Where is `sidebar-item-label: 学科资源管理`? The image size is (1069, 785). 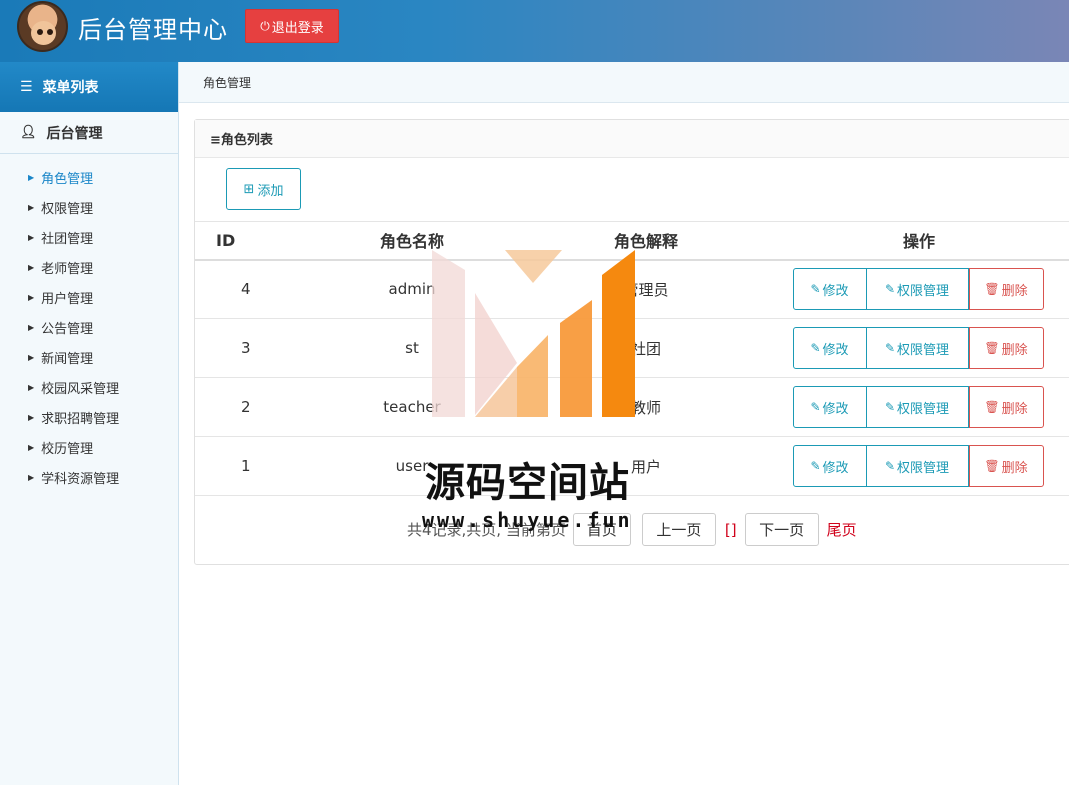 sidebar-item-label: 学科资源管理 is located at coordinates (80, 479).